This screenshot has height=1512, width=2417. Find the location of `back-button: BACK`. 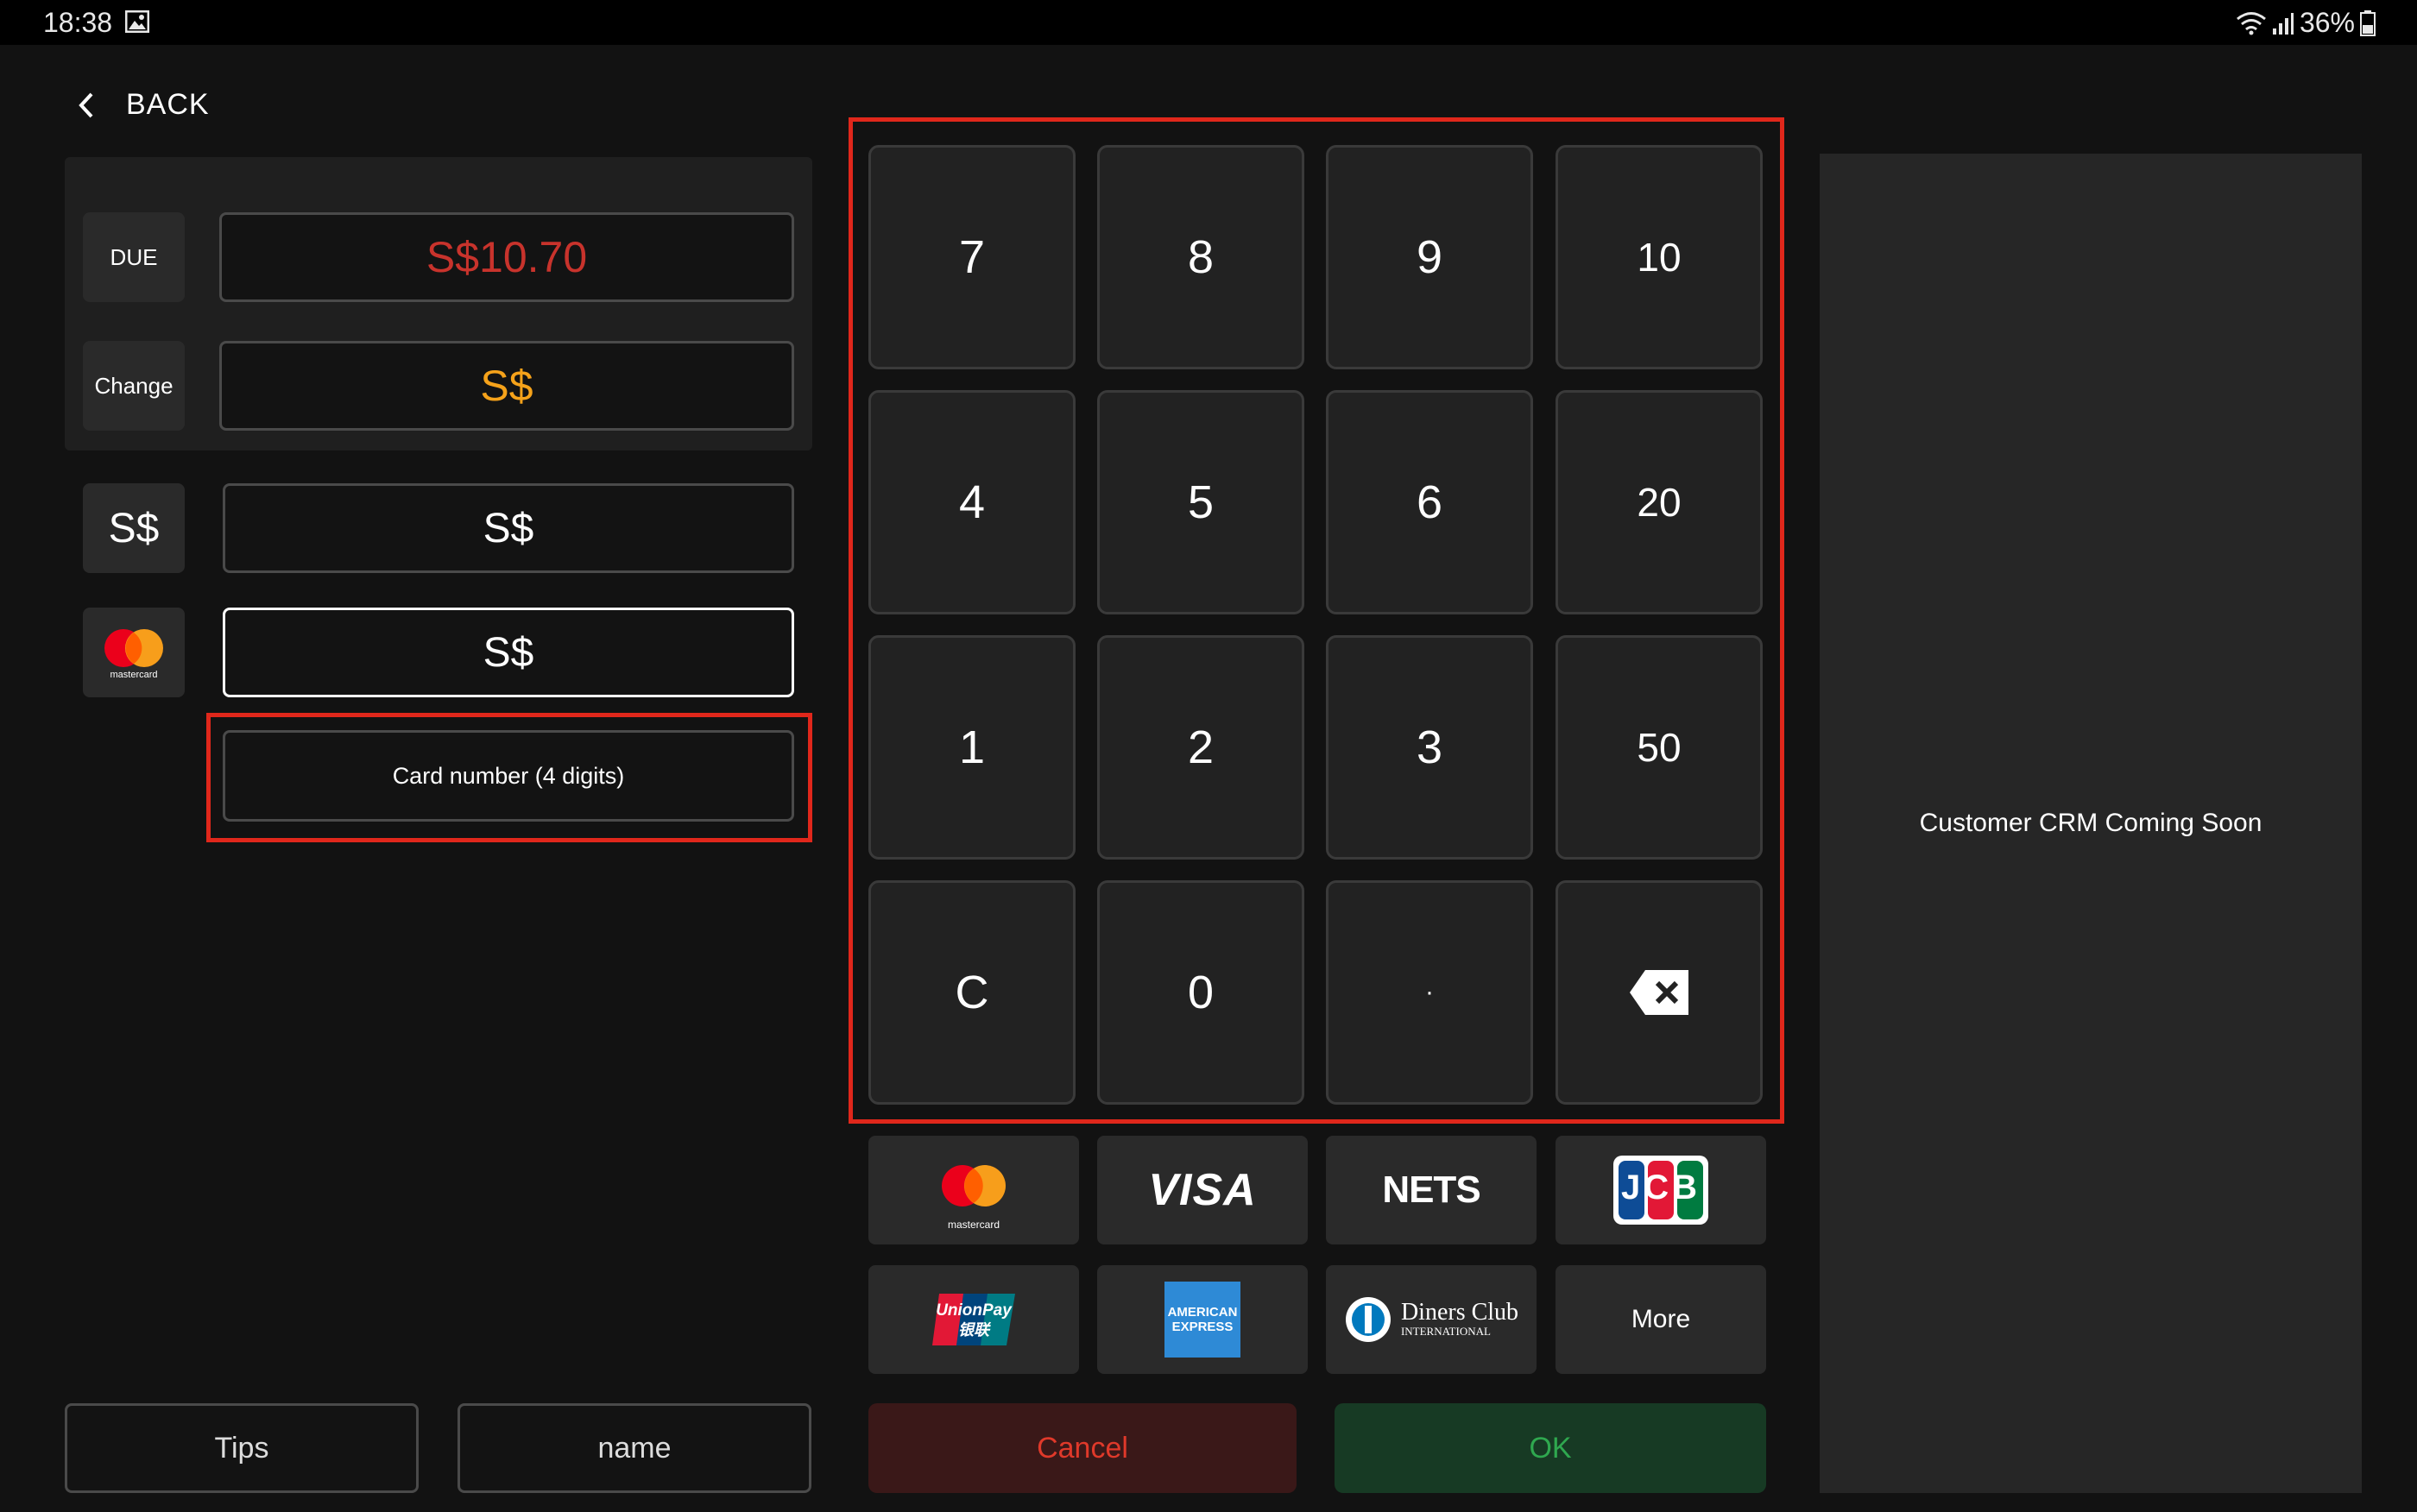

back-button: BACK is located at coordinates (144, 105).